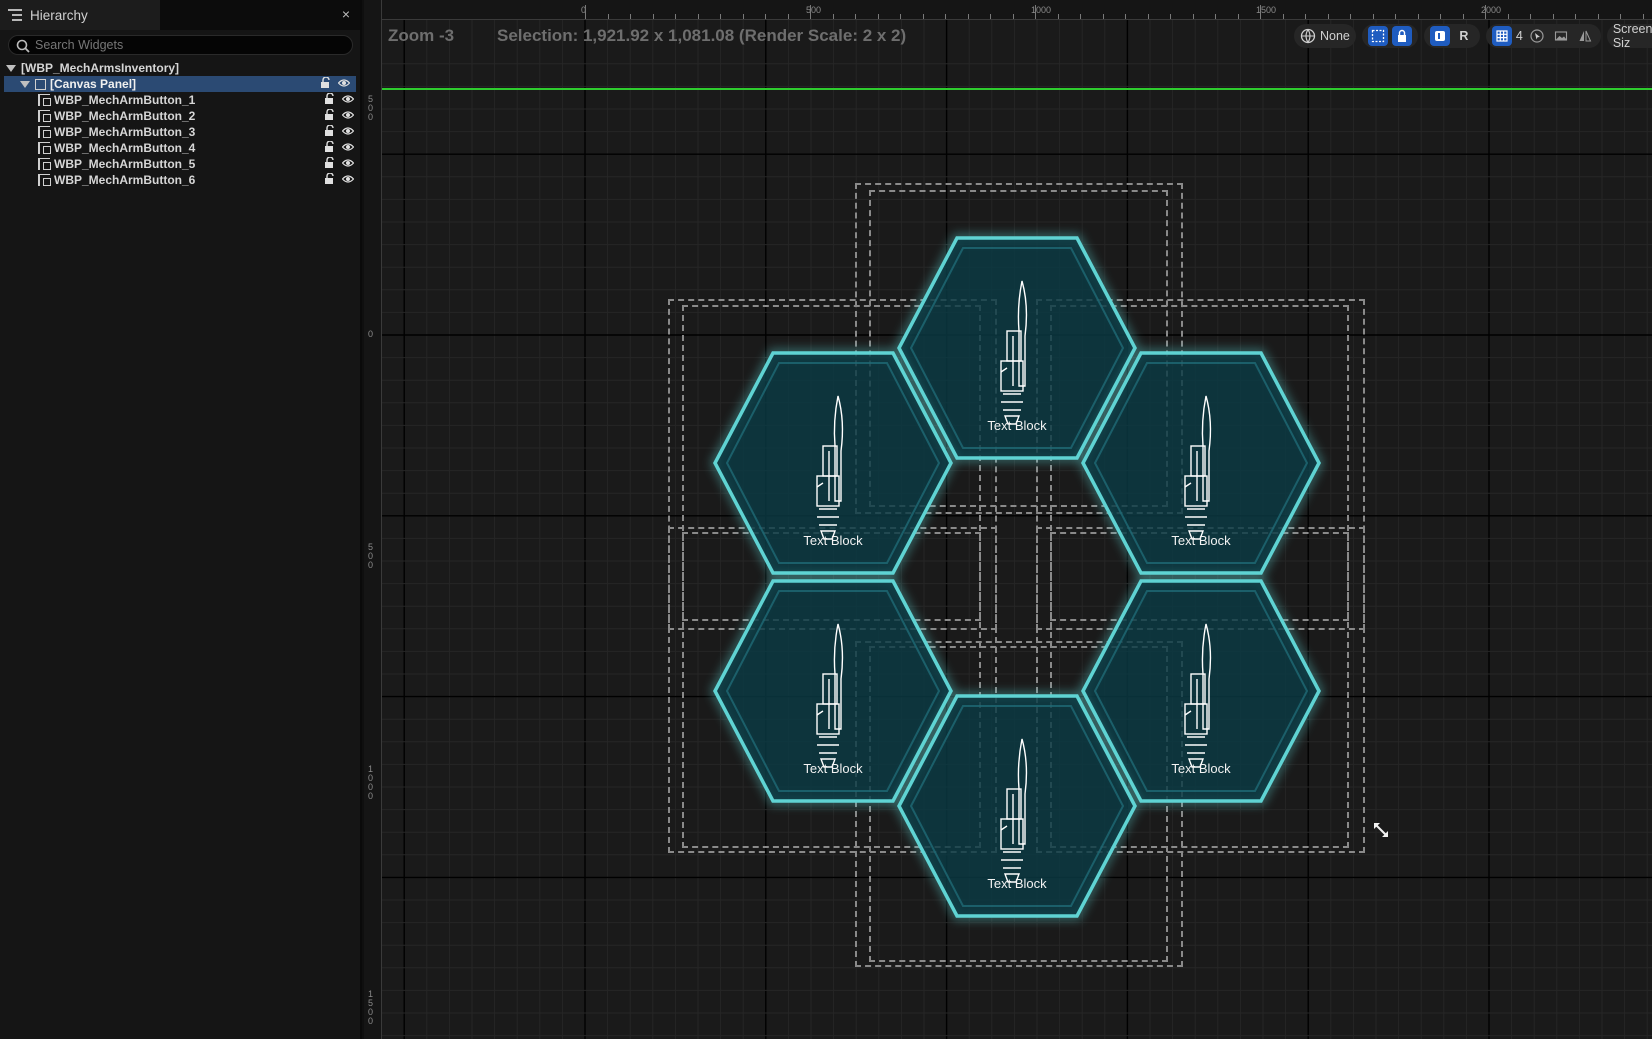  Describe the element at coordinates (373, 519) in the screenshot. I see `ruler-left: 5 0 0 0 5 0 0 1 0 0 0 1 5 0 0` at that location.